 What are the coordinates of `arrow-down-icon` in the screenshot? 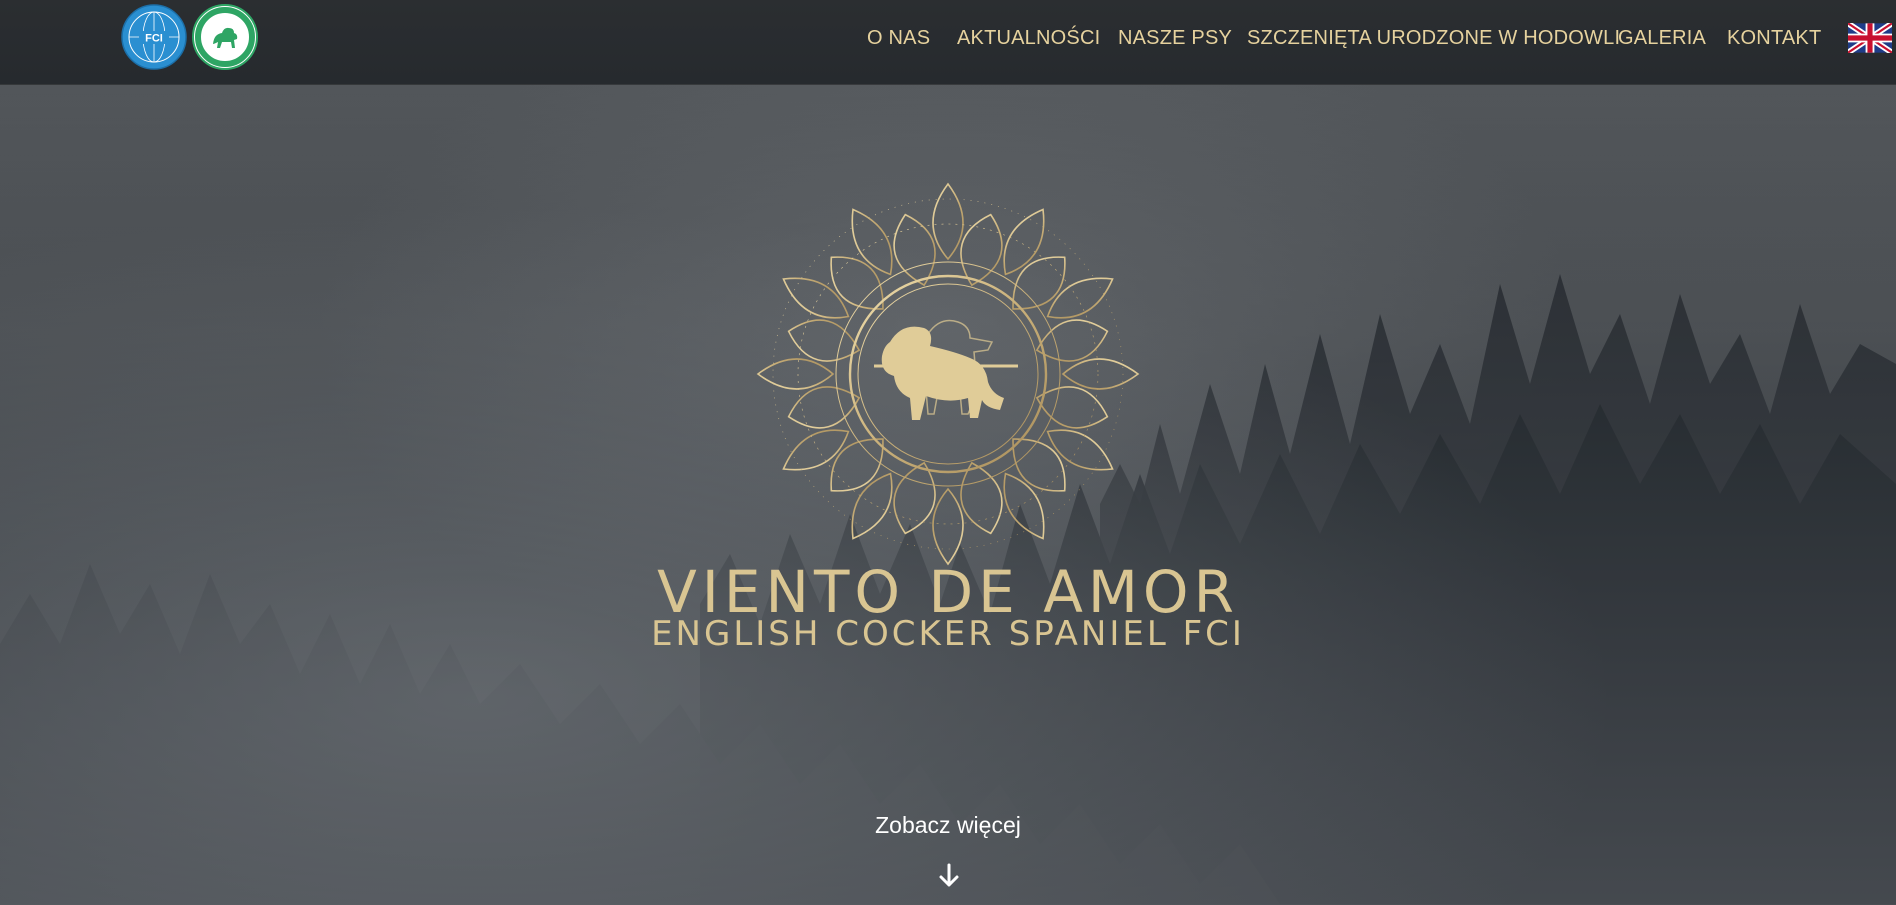 It's located at (949, 875).